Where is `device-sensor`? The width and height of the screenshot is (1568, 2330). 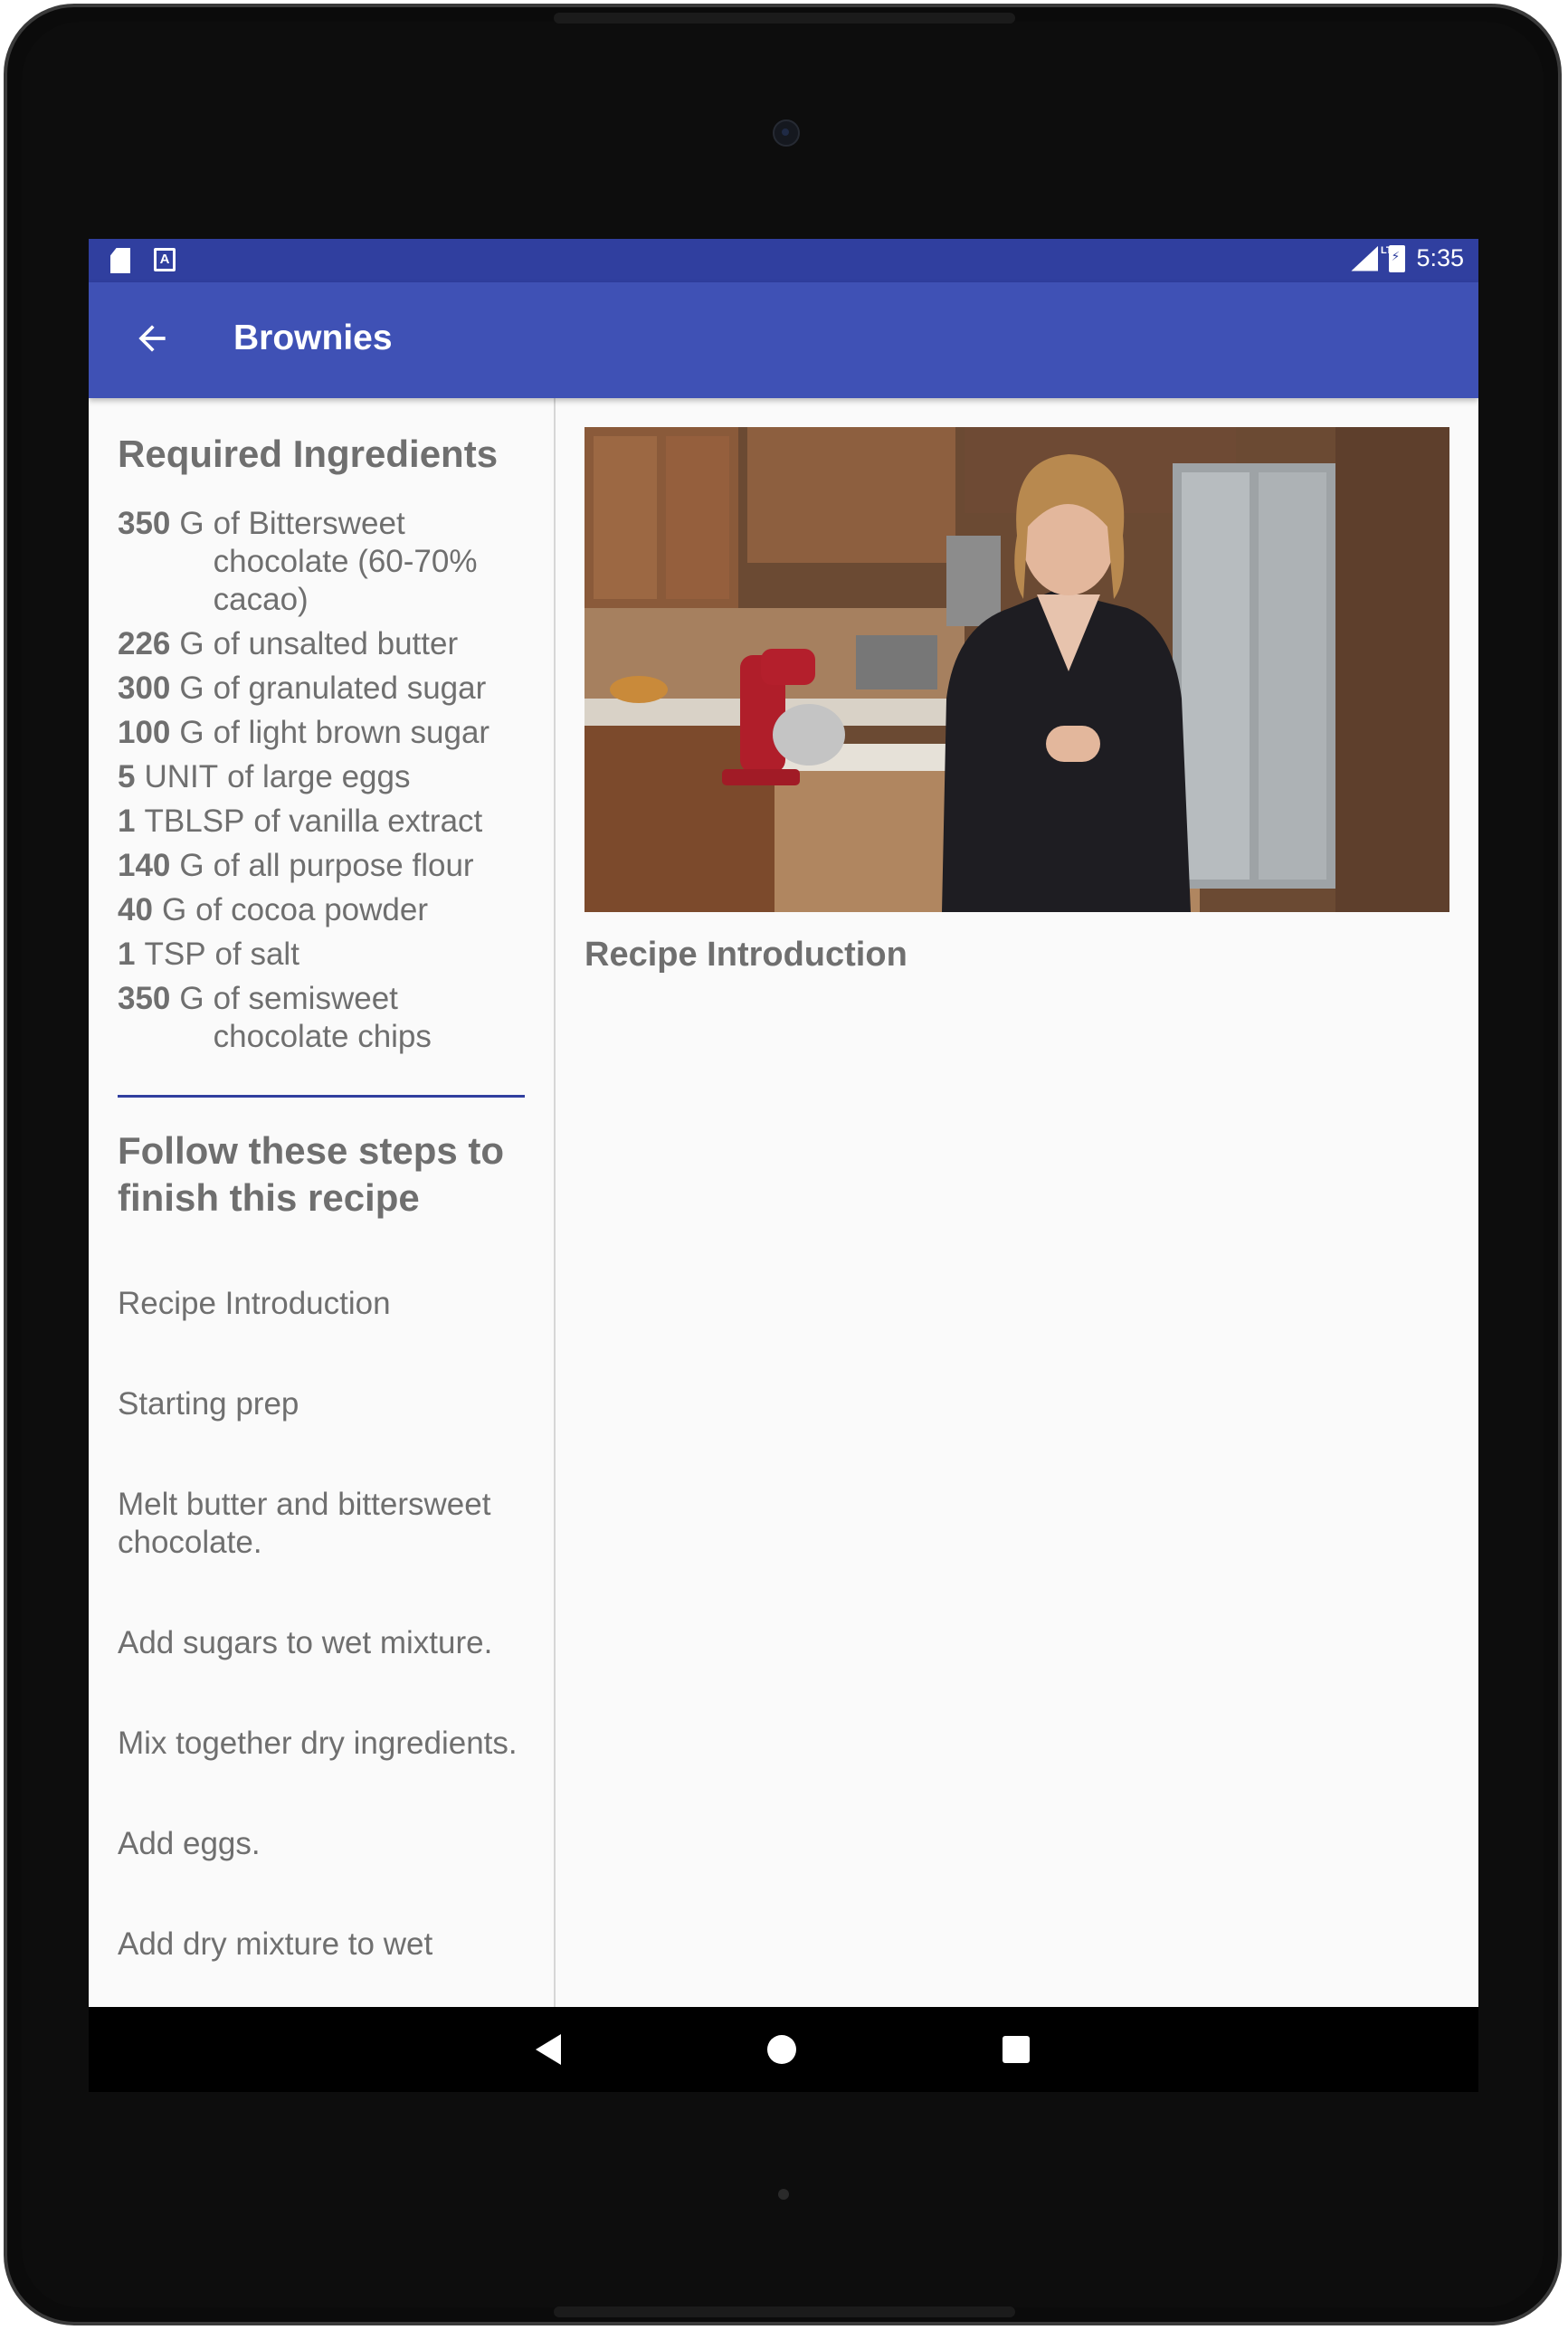 device-sensor is located at coordinates (784, 2194).